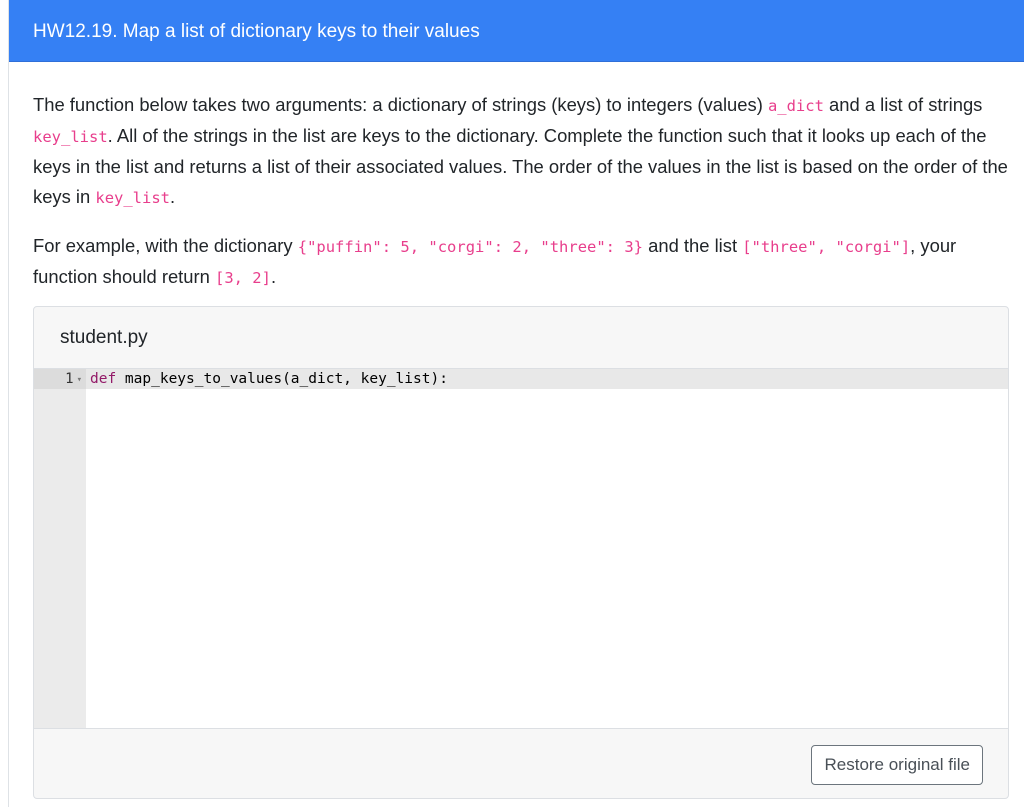 This screenshot has width=1024, height=807. Describe the element at coordinates (79, 380) in the screenshot. I see `fold-toggle-icon: ▾` at that location.